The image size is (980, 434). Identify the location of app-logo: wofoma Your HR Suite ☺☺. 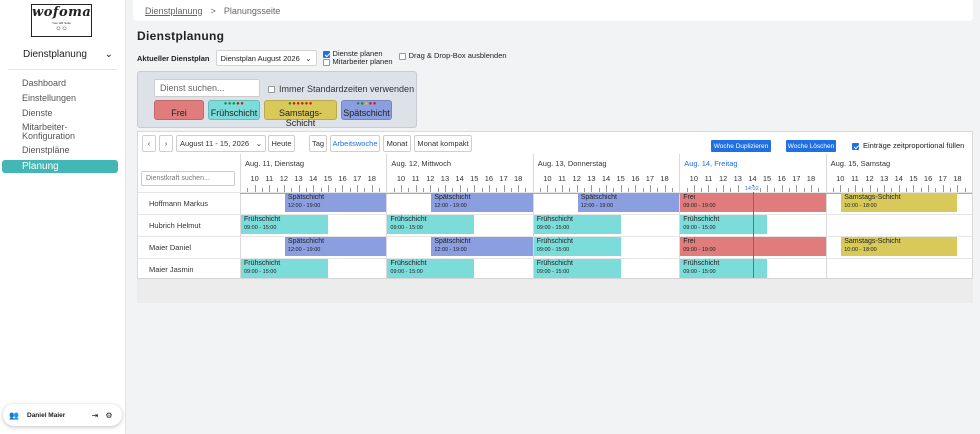
(61, 20).